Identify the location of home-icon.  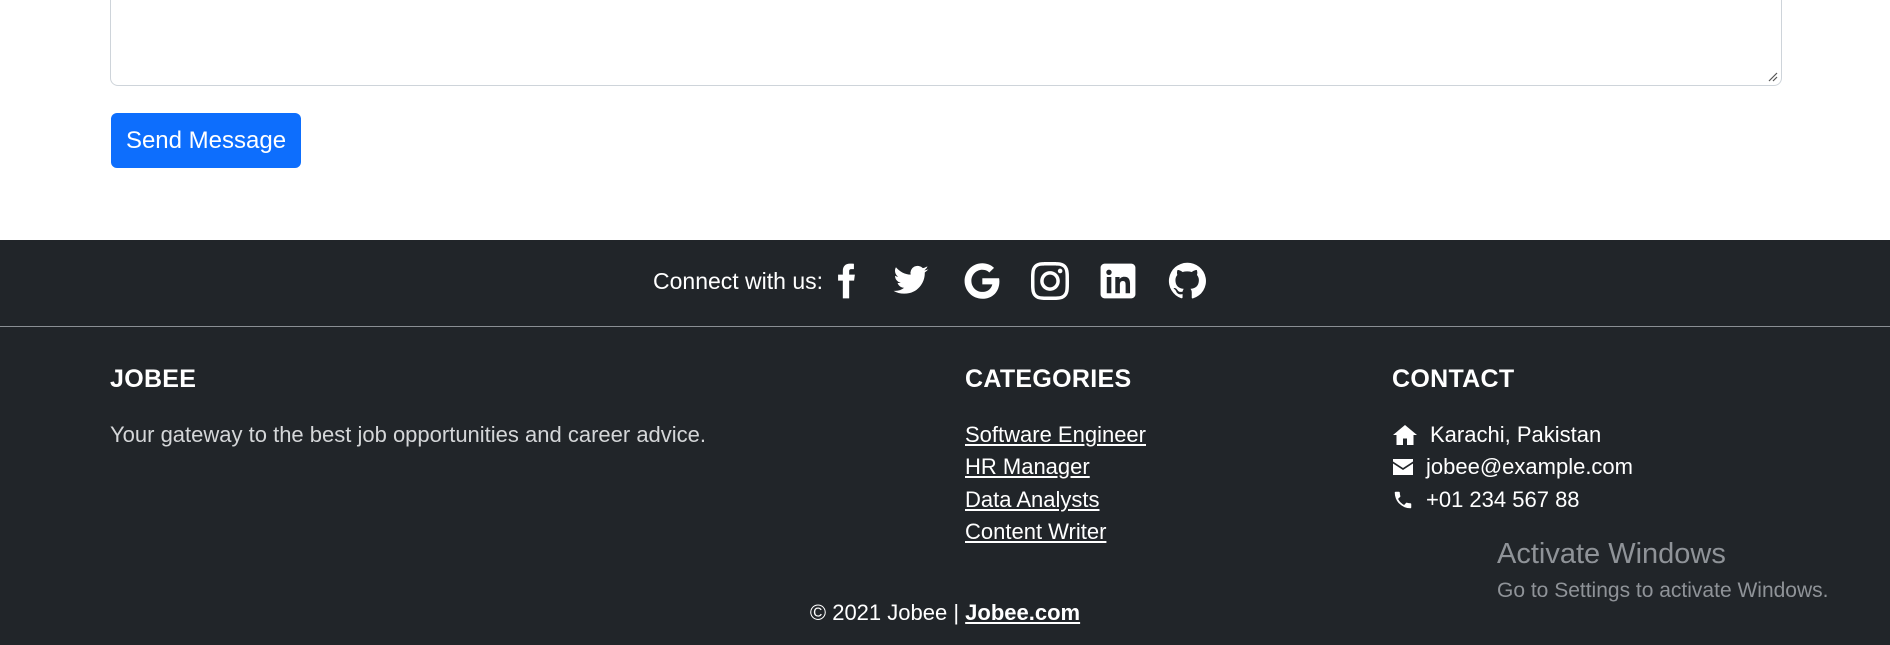
(1405, 435).